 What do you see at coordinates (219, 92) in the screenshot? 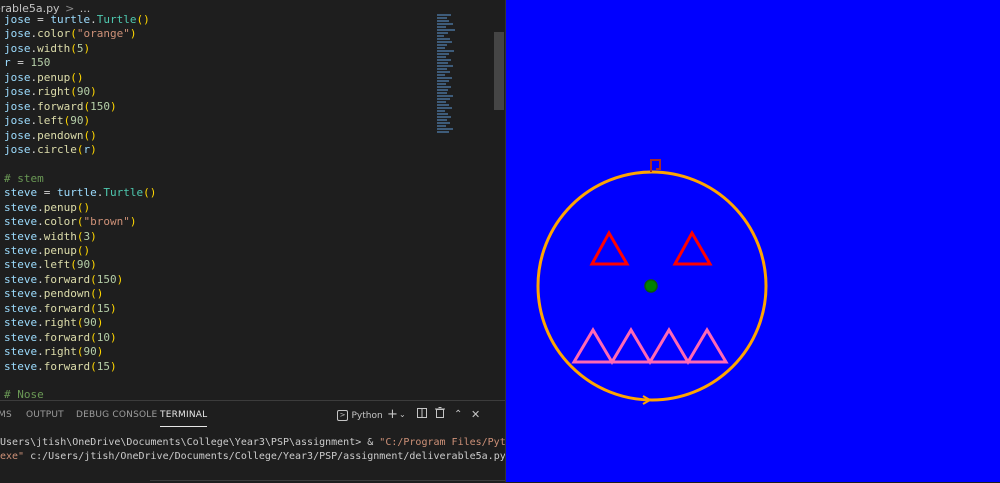
I see `code-line: jose.right(90)` at bounding box center [219, 92].